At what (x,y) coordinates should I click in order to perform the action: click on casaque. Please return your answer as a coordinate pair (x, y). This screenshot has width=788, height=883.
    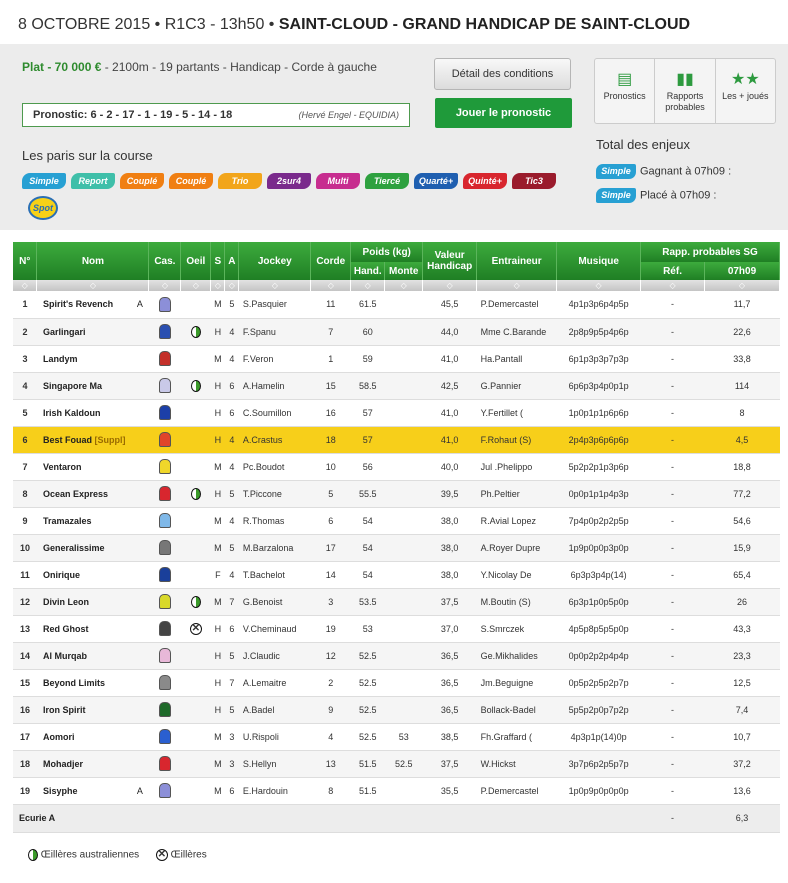
    Looking at the image, I should click on (164, 440).